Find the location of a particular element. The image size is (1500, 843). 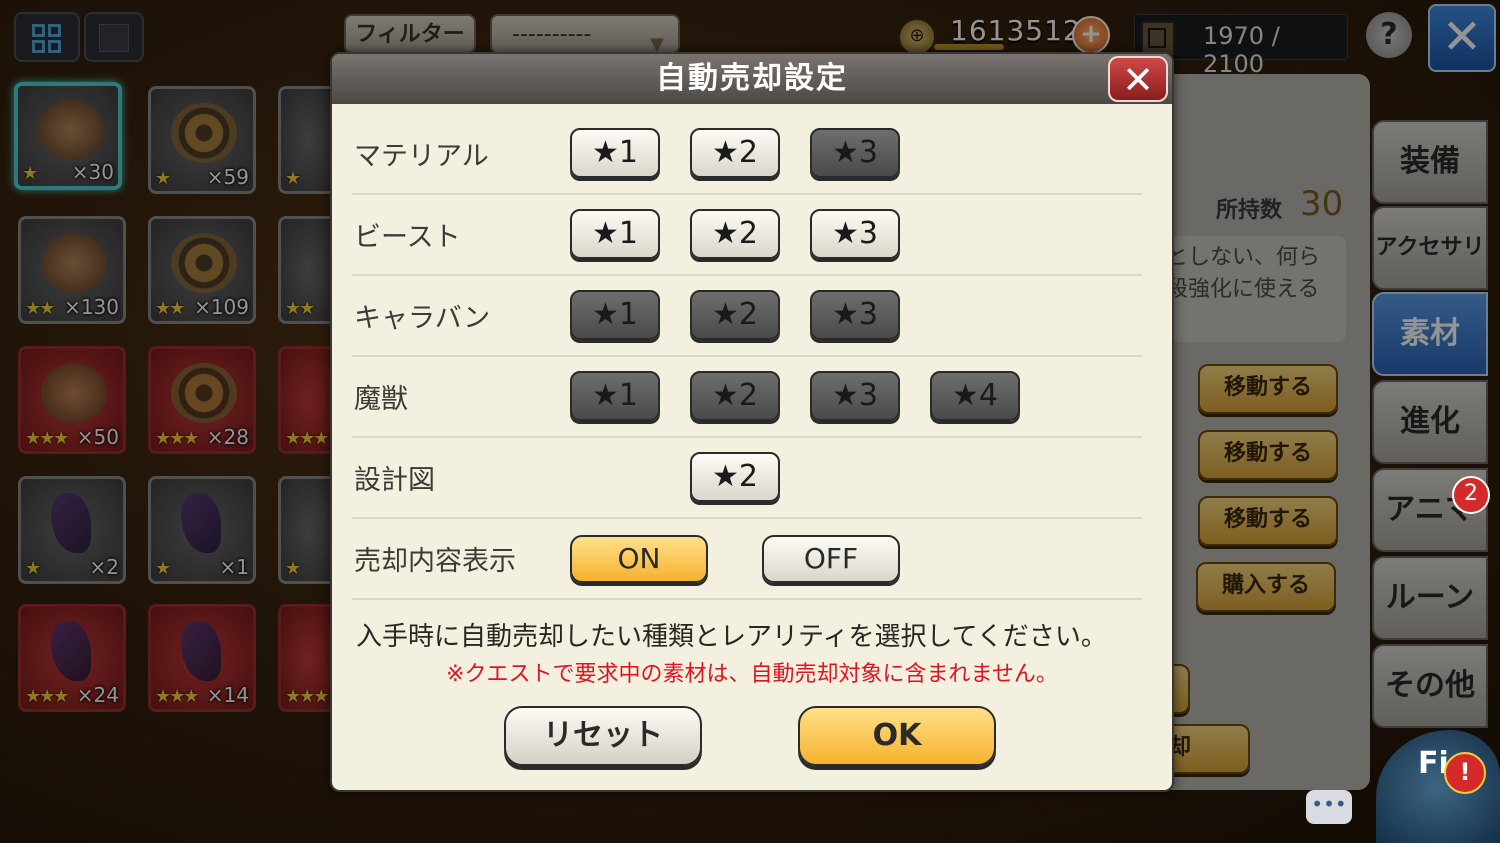

category-label: 設計図 is located at coordinates (394, 480).